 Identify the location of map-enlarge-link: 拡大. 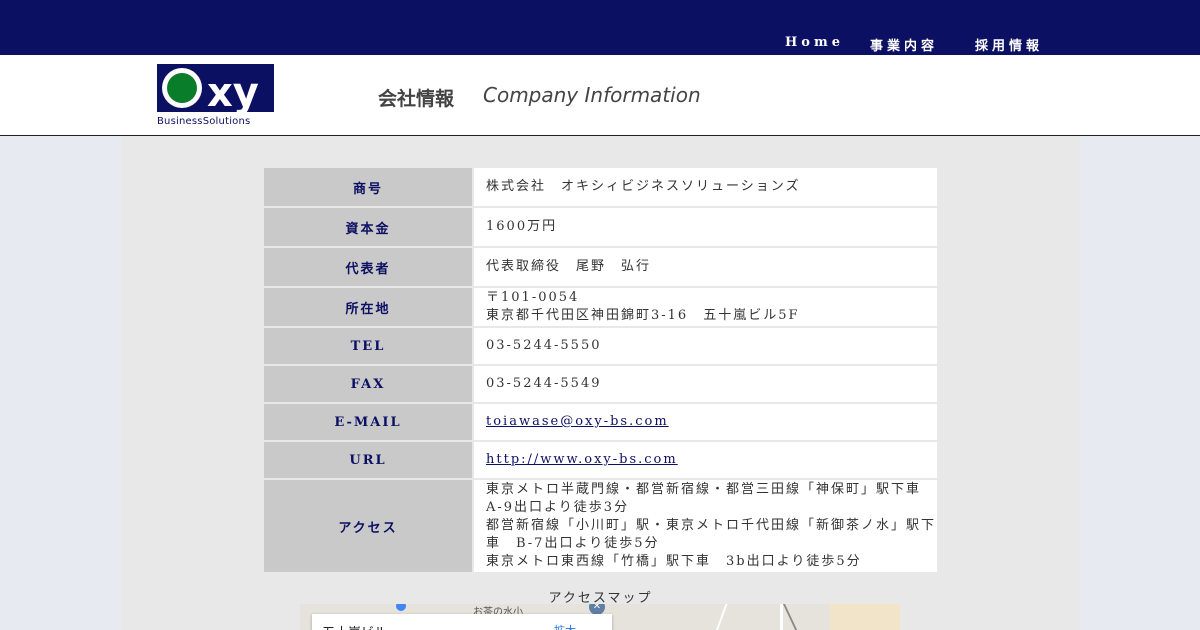
(565, 626).